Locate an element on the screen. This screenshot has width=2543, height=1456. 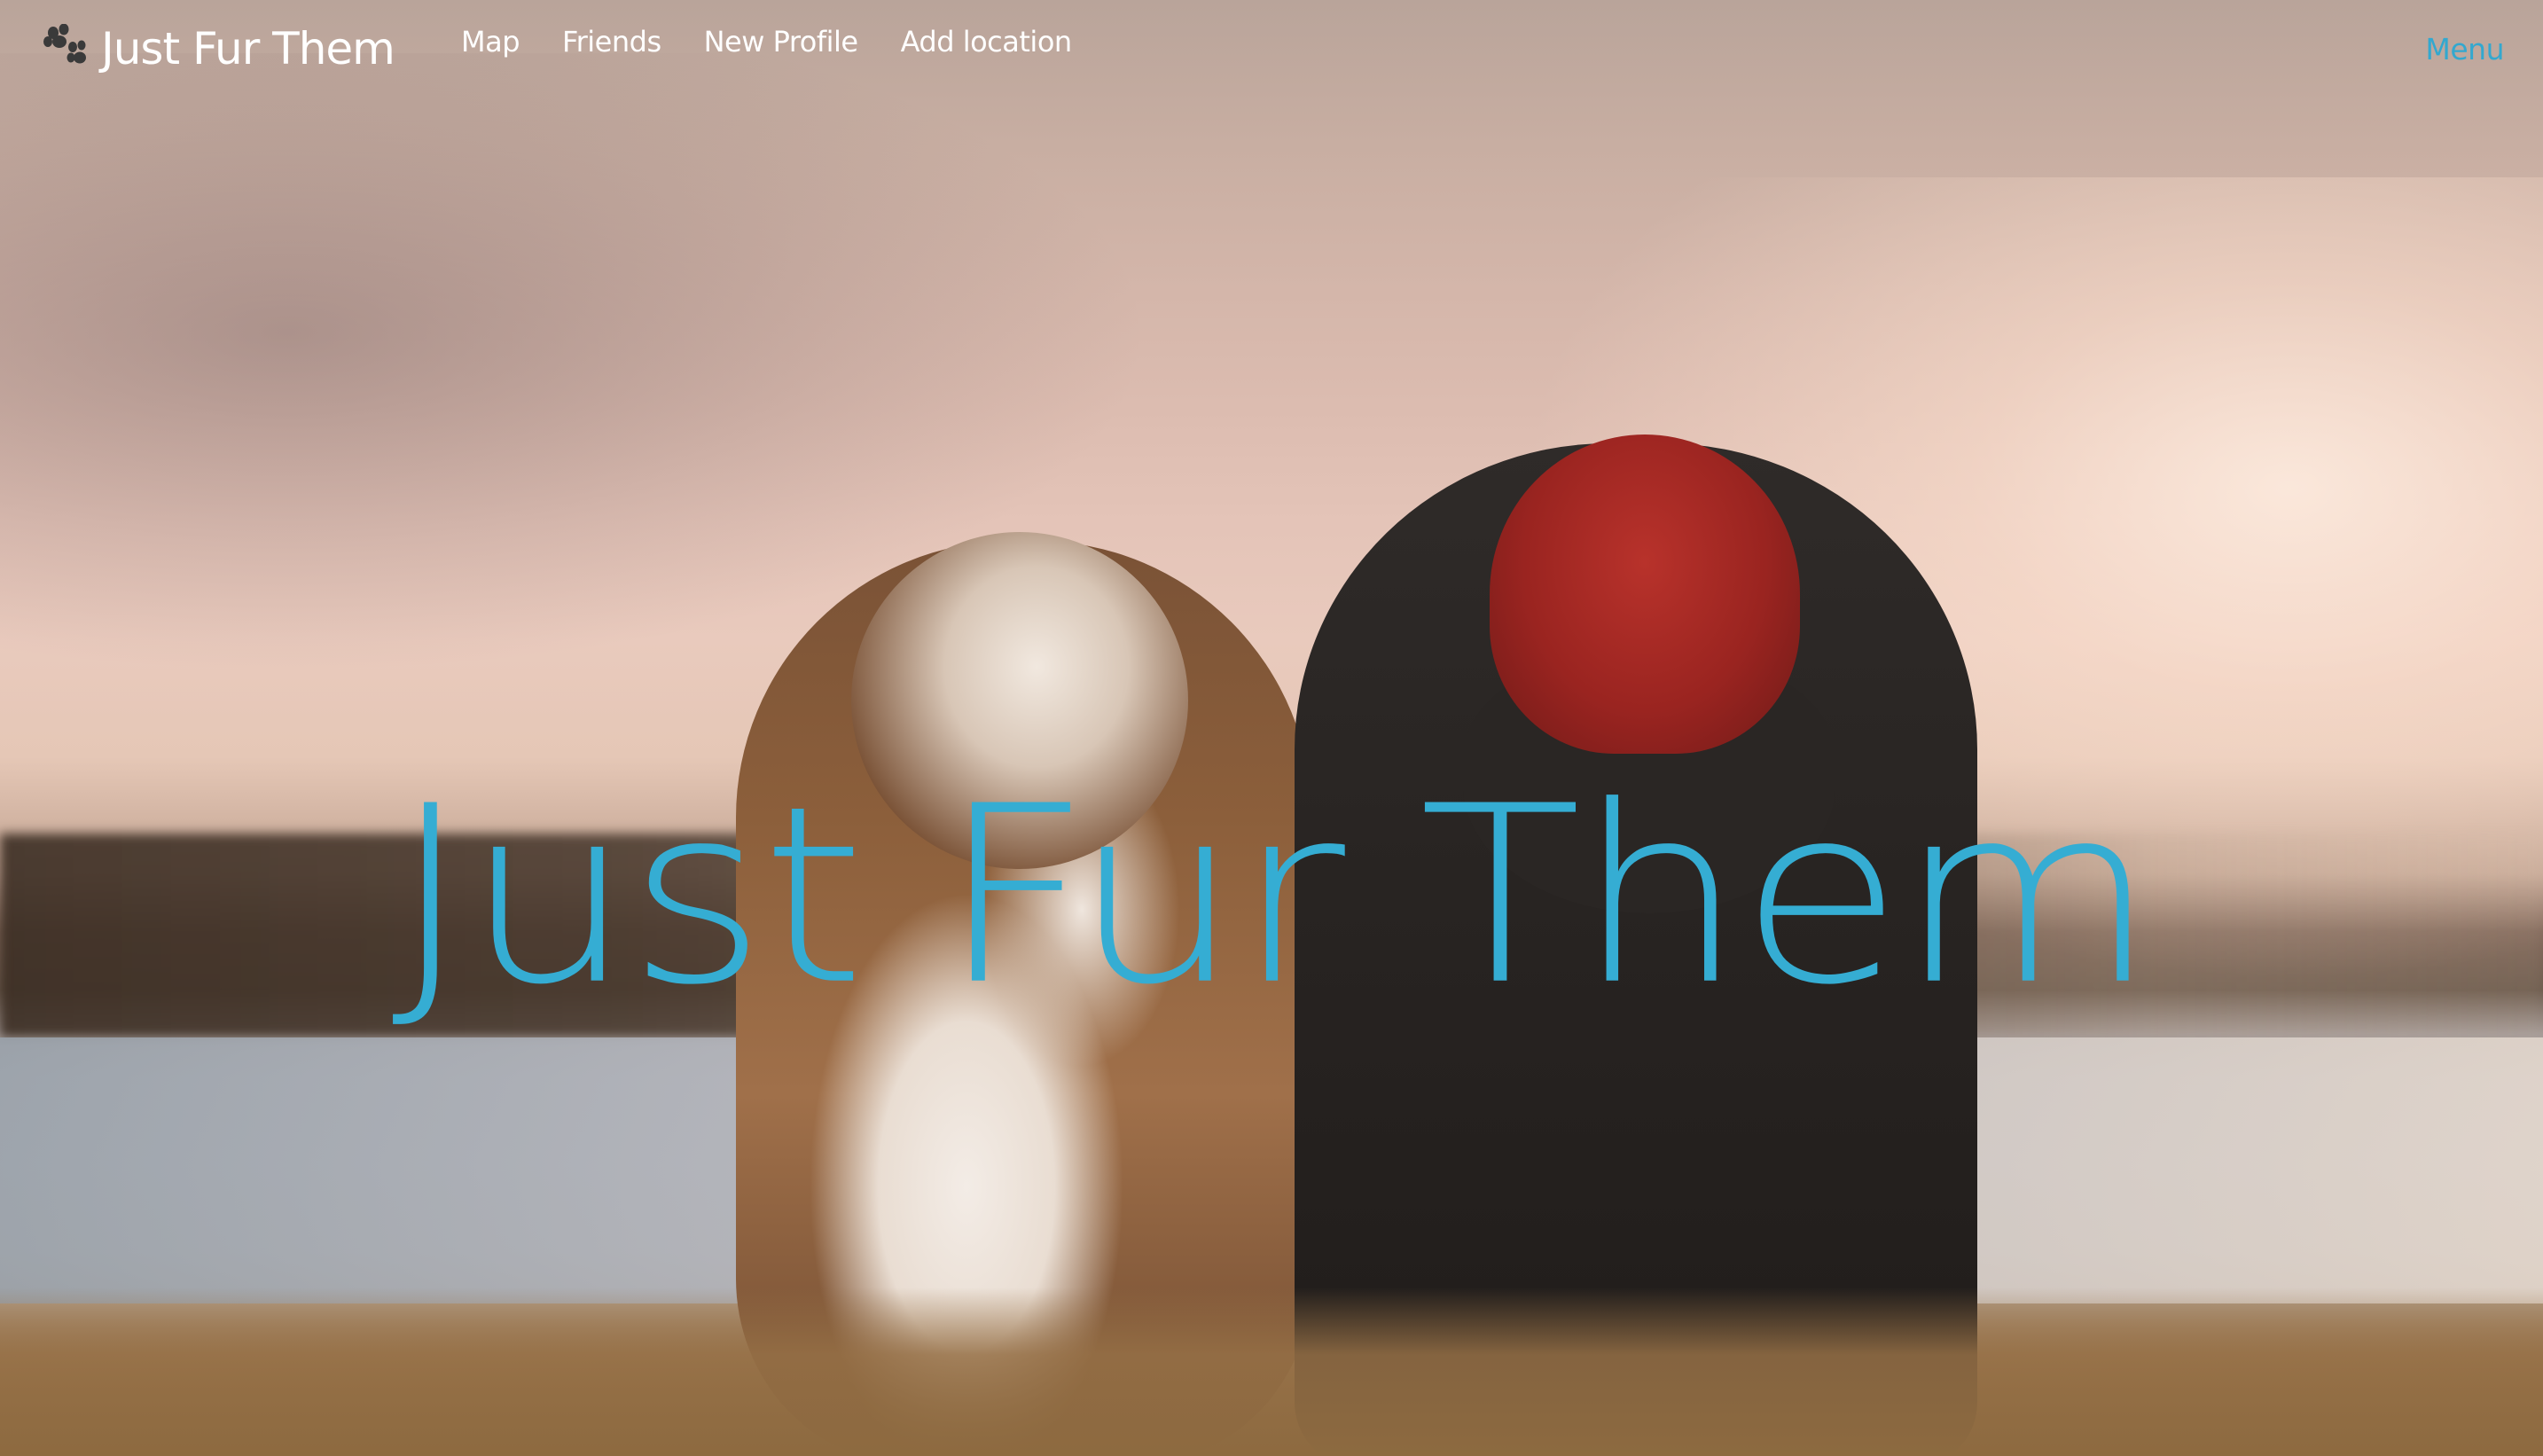
nav-links: Map Friends New Profile Add location is located at coordinates (766, 42).